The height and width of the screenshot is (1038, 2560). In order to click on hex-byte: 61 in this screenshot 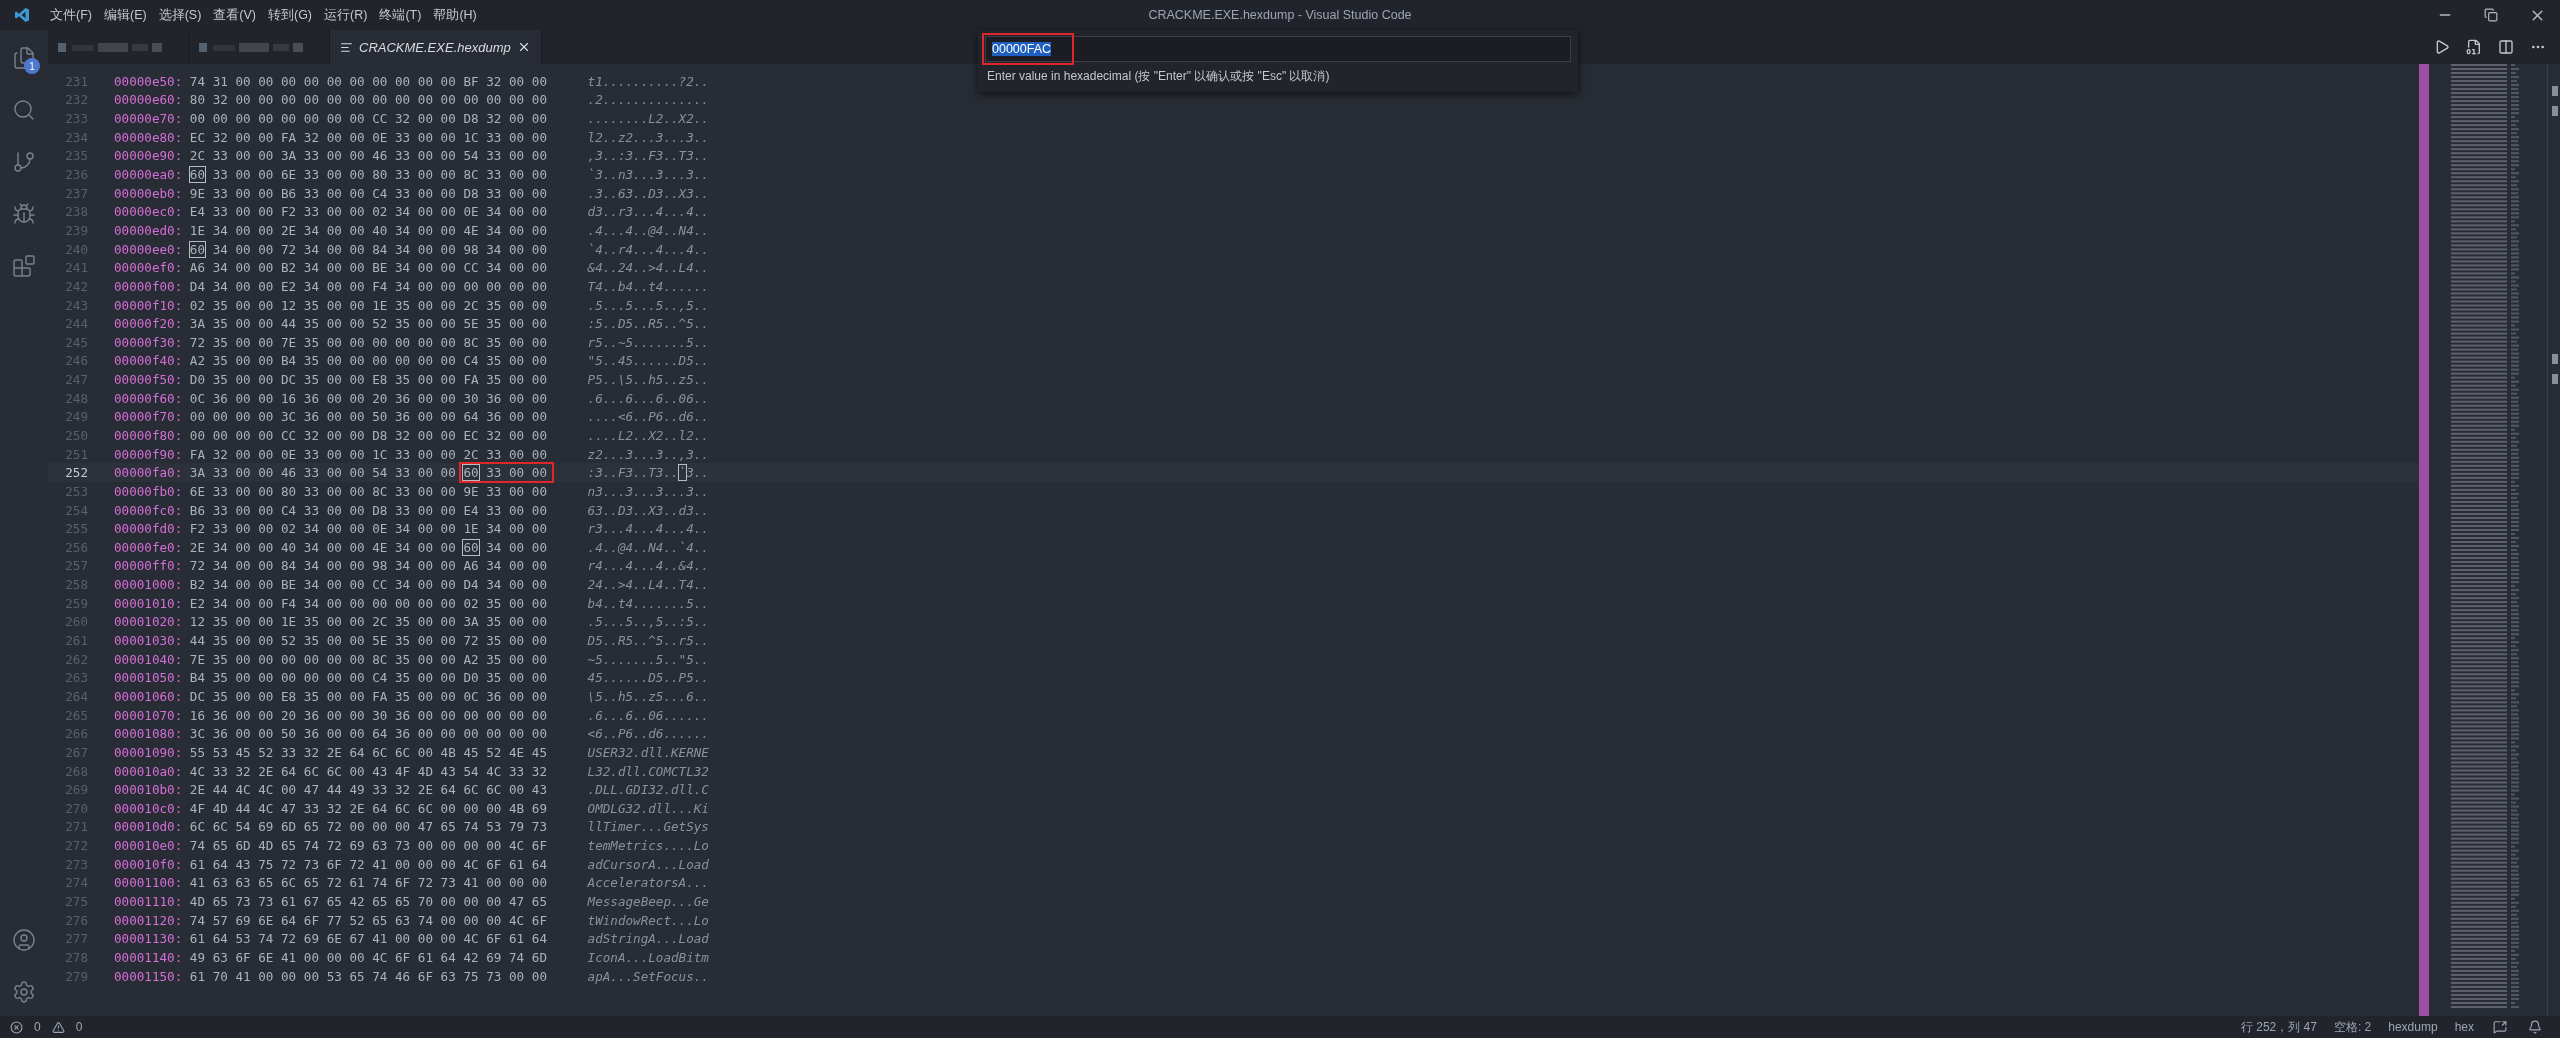, I will do `click(517, 939)`.